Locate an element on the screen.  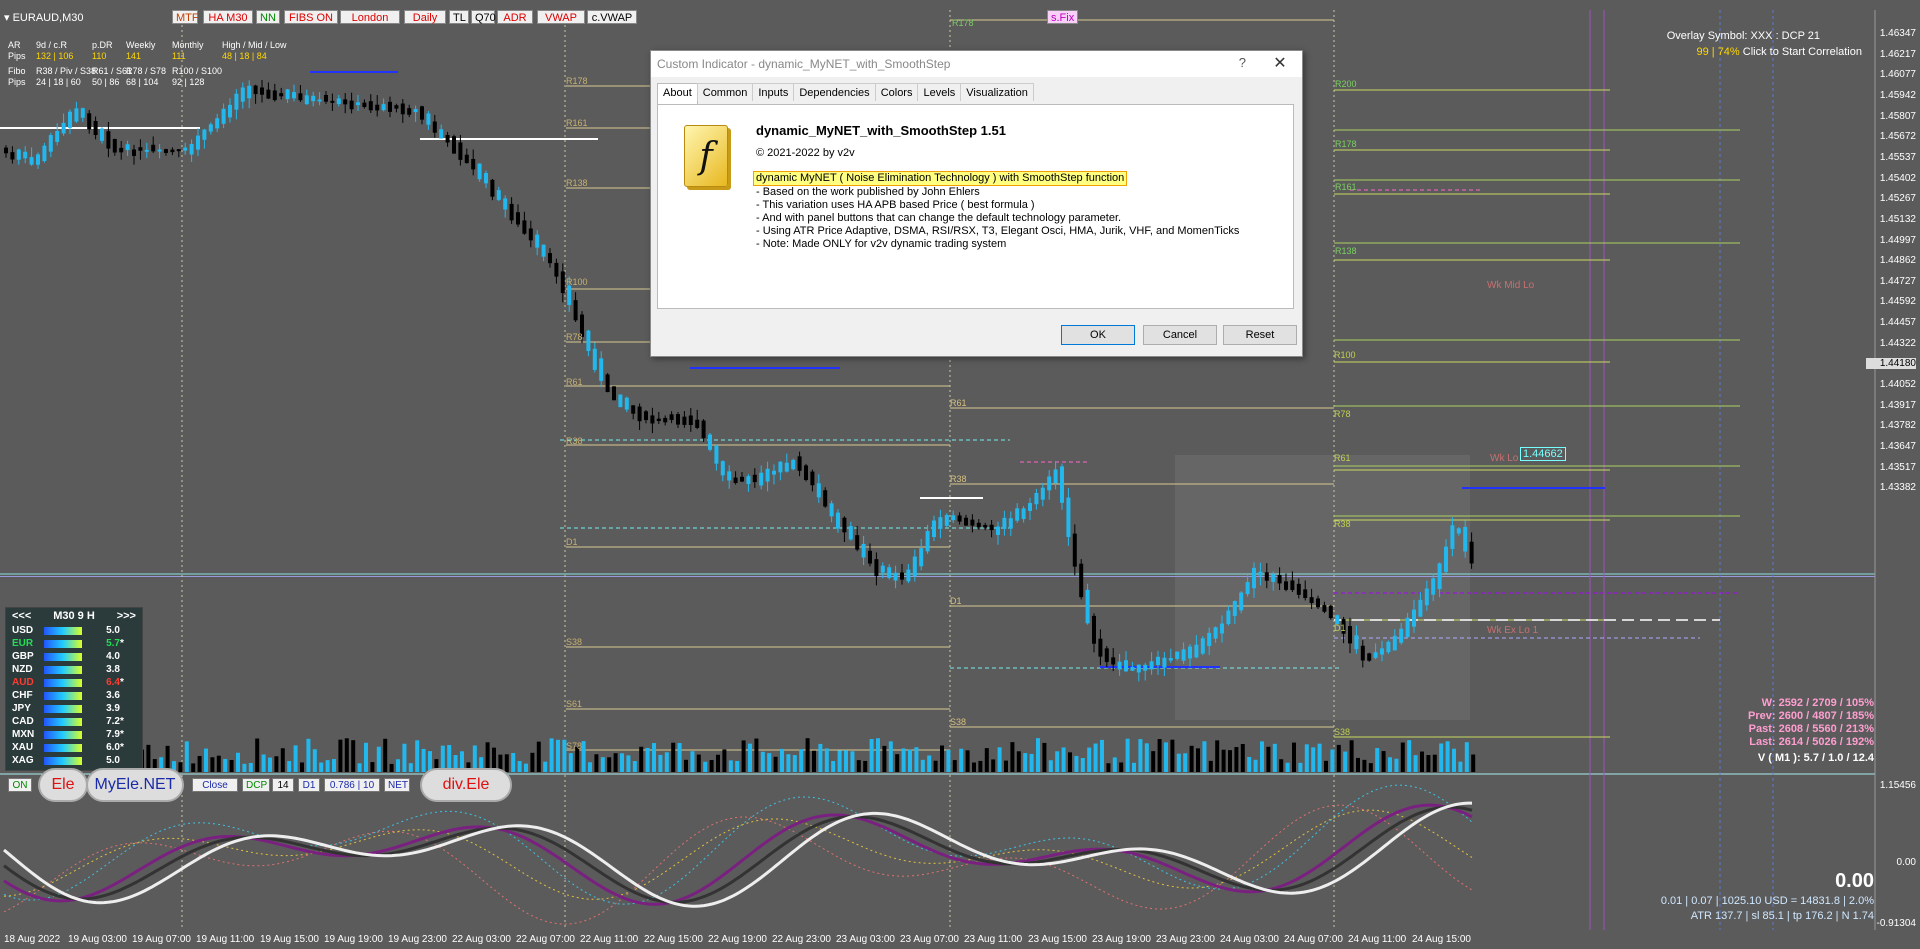
currency-name: EUR is located at coordinates (23, 643).